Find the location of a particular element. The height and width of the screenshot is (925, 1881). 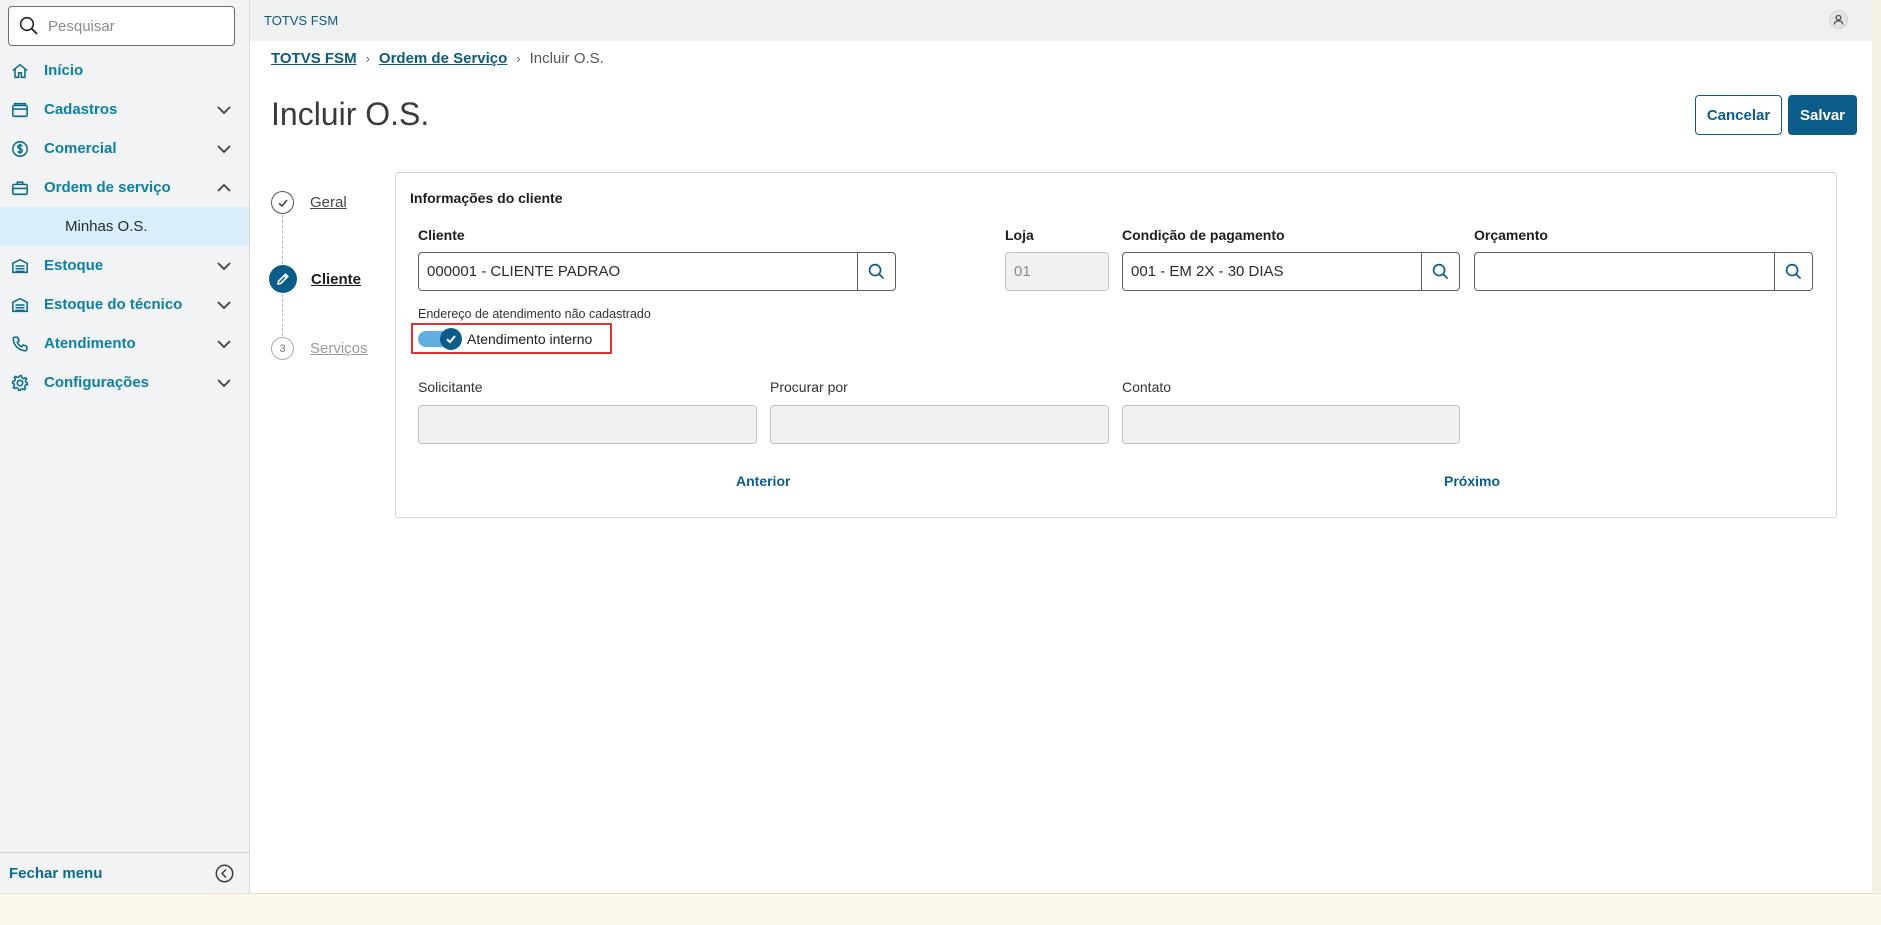

cliente-value: 000001 - CLIENTE PADRAO is located at coordinates (524, 271).